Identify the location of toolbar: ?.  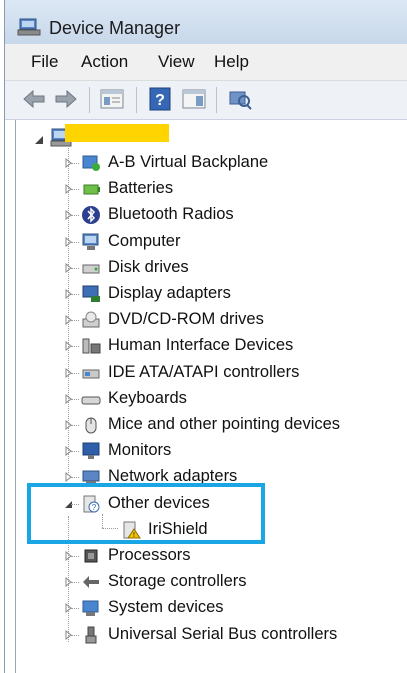
(206, 100).